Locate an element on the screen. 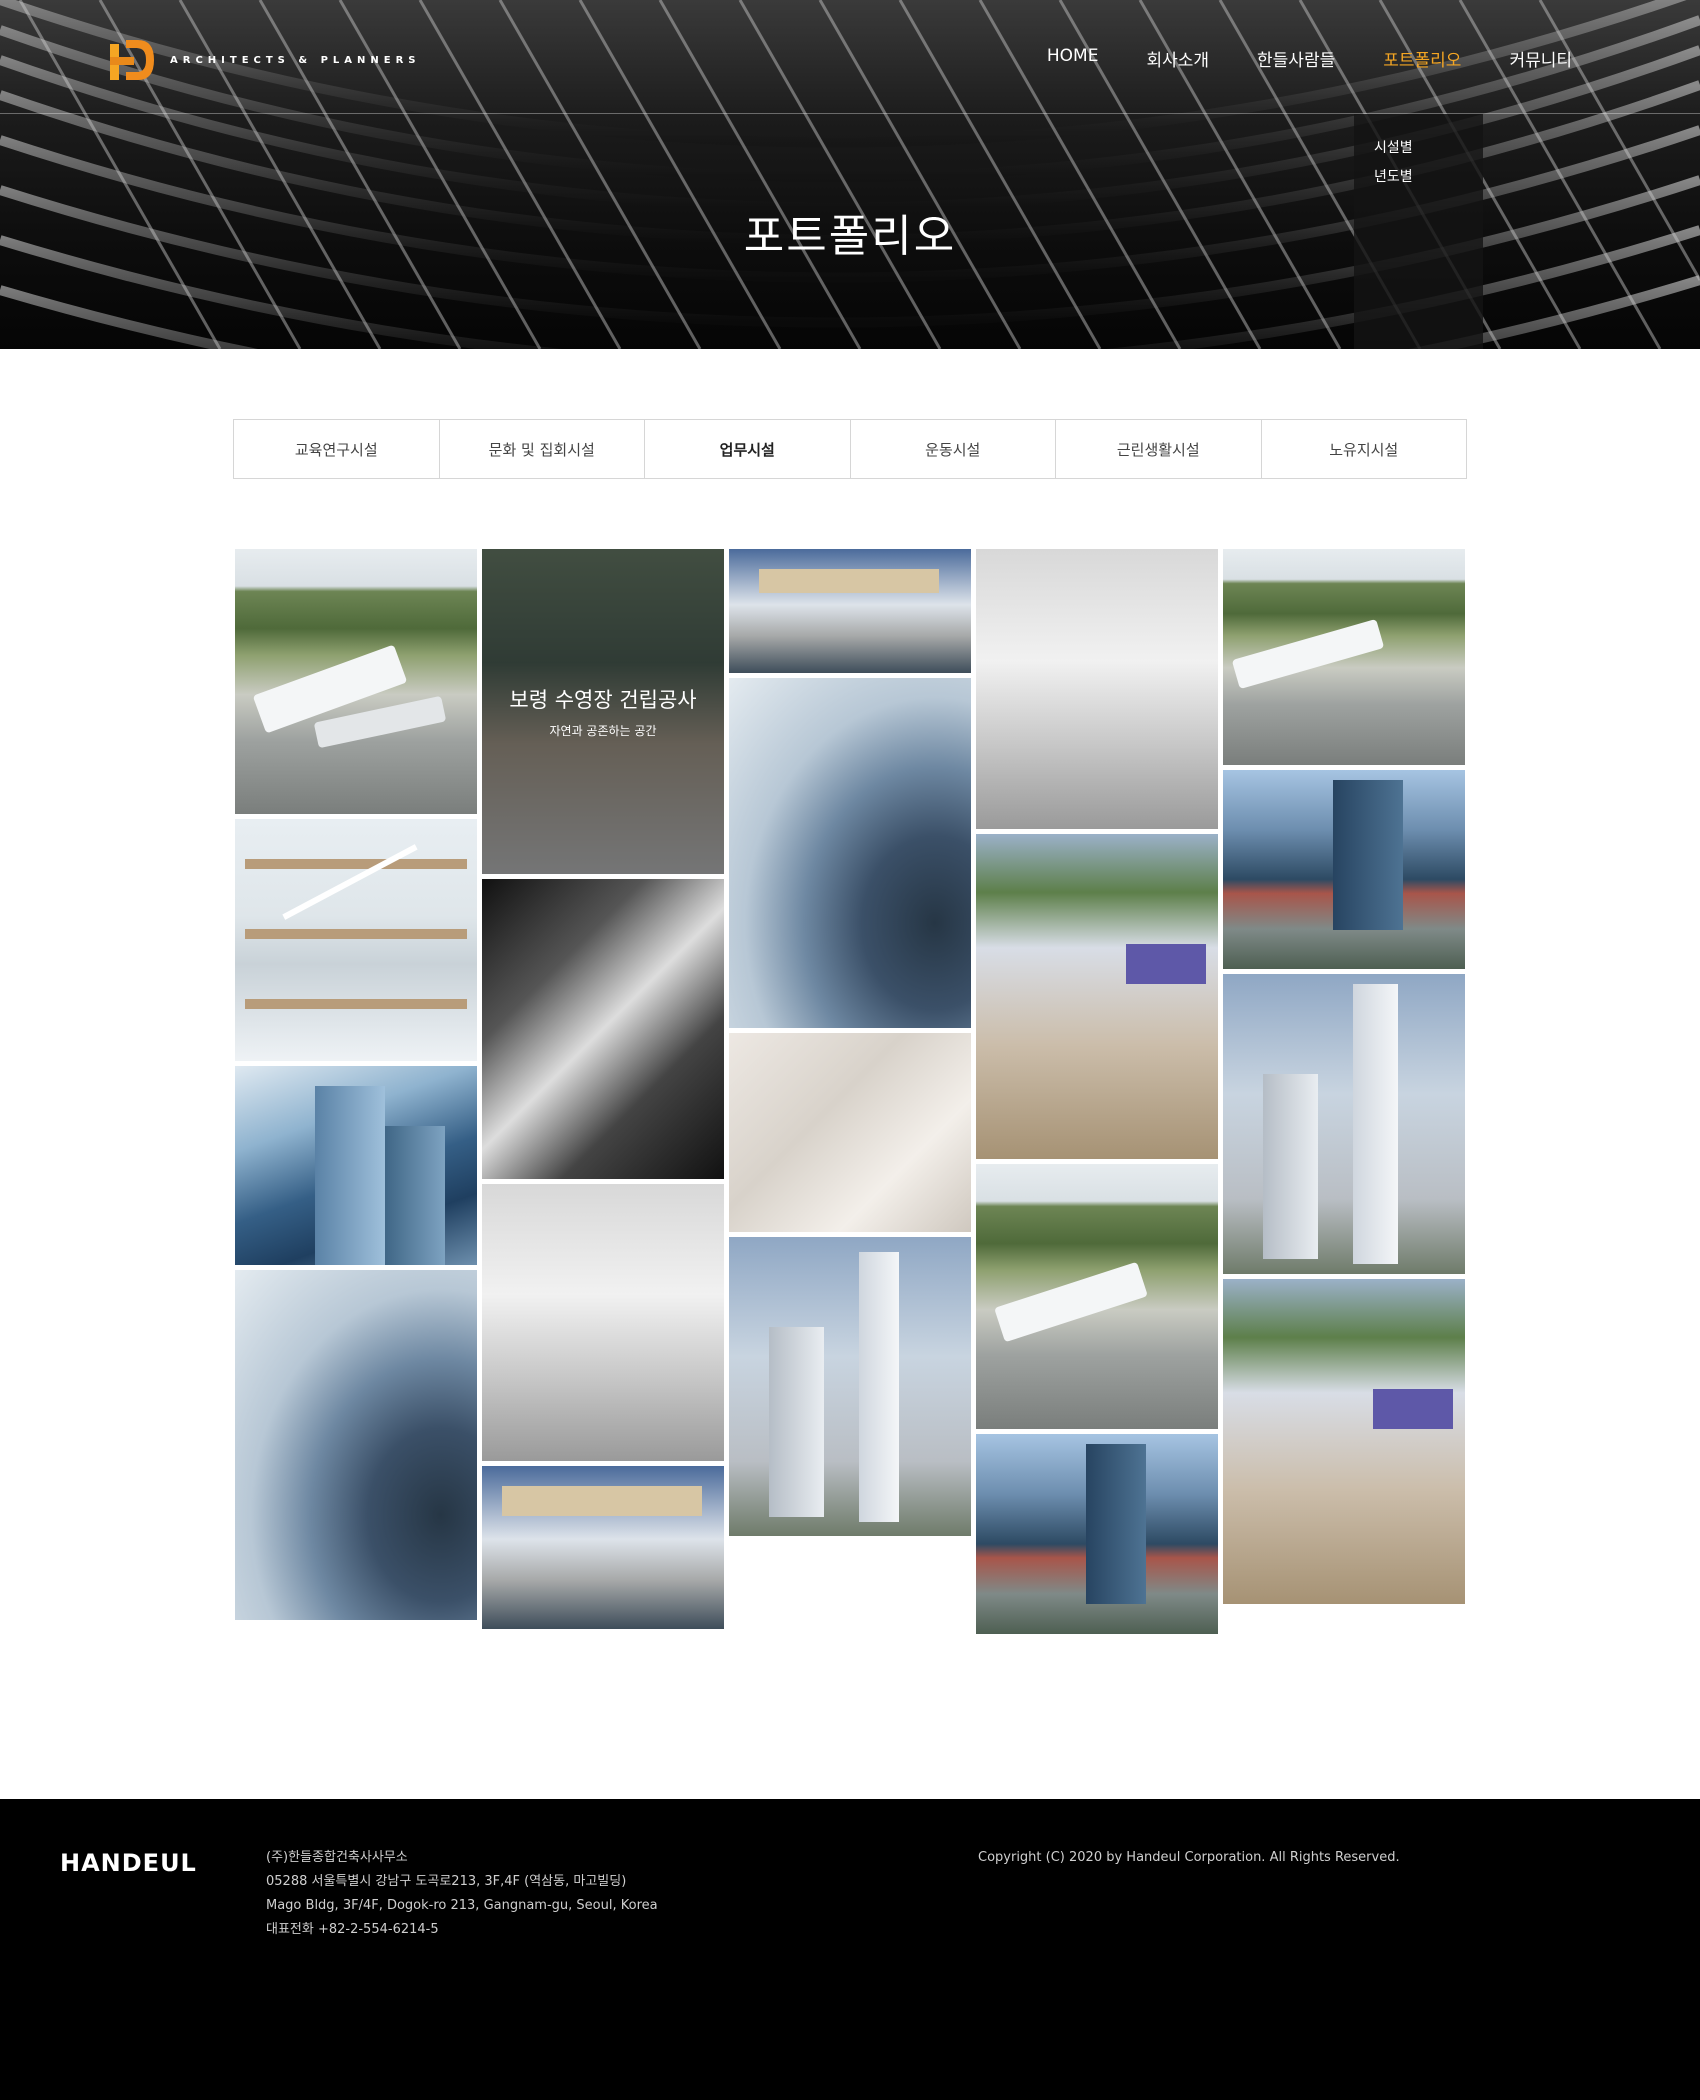 The height and width of the screenshot is (2100, 1700). nav-portfolio: 포트폴리오 is located at coordinates (1422, 58).